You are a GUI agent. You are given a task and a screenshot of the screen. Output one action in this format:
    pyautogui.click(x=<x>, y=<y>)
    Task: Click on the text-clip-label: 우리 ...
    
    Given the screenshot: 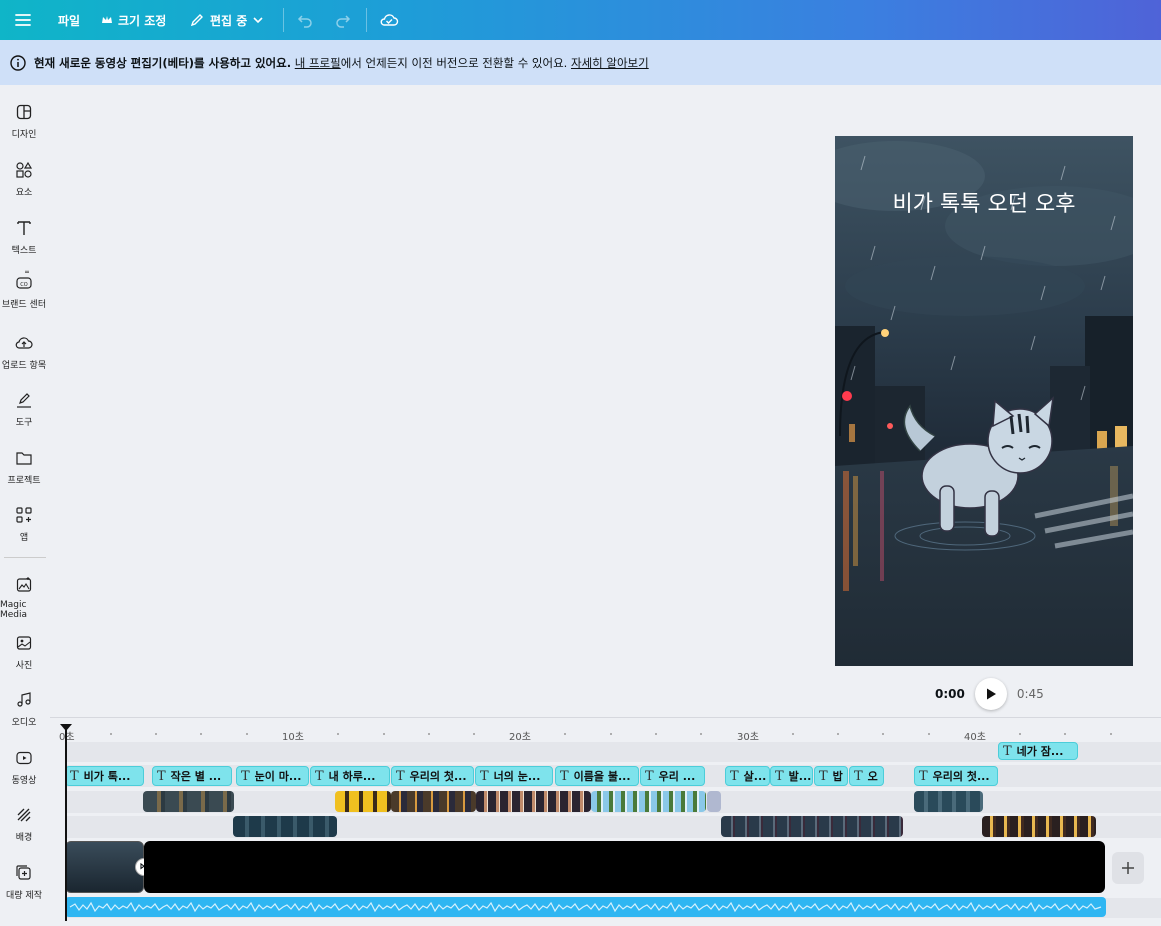 What is the action you would take?
    pyautogui.click(x=677, y=776)
    